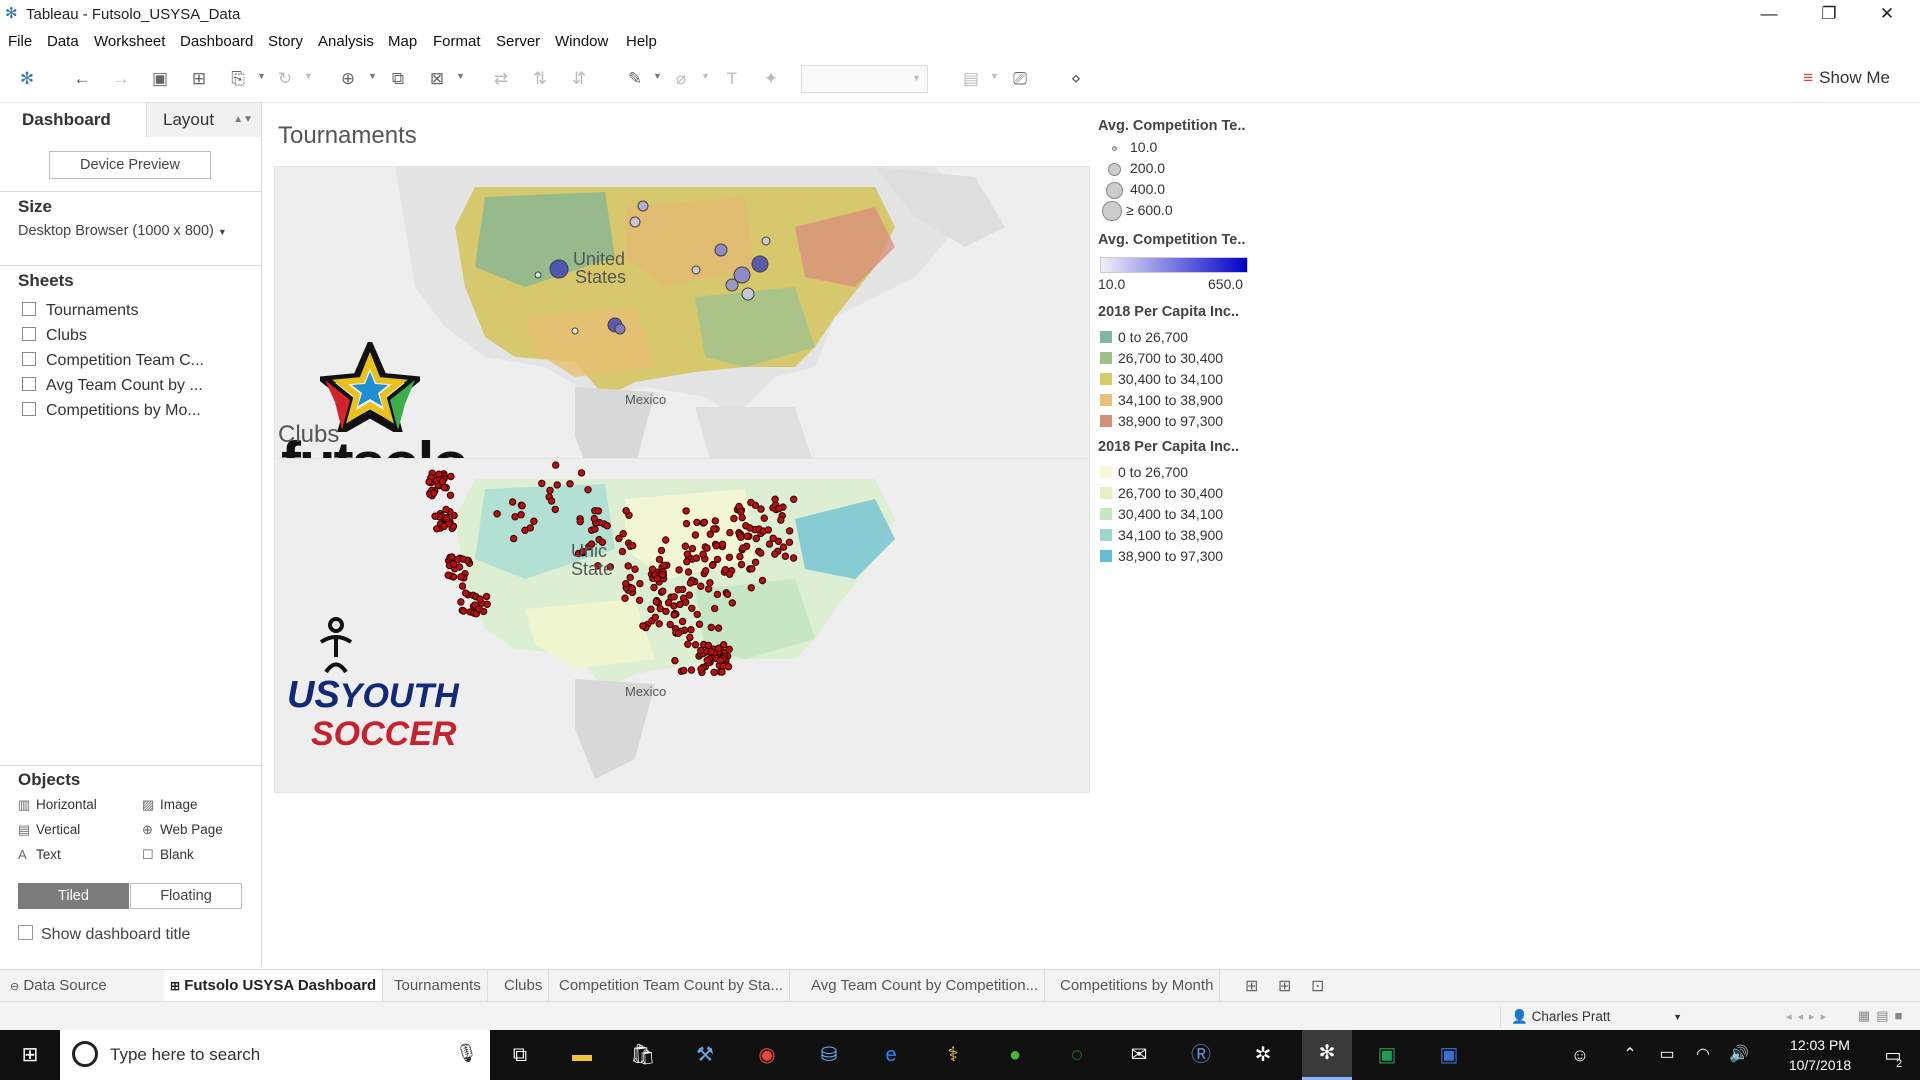  What do you see at coordinates (1263, 1055) in the screenshot?
I see `slack-icon: ✲` at bounding box center [1263, 1055].